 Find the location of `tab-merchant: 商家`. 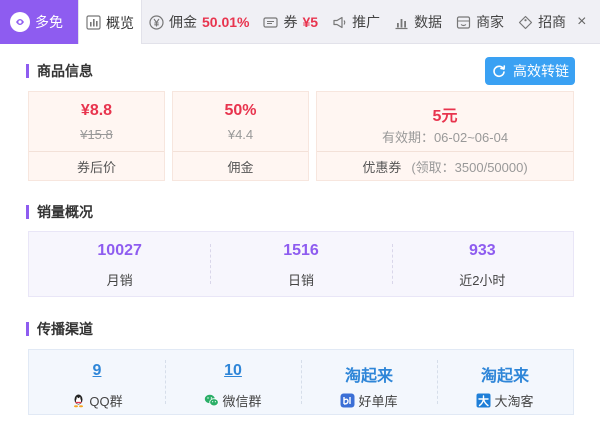

tab-merchant: 商家 is located at coordinates (480, 22).